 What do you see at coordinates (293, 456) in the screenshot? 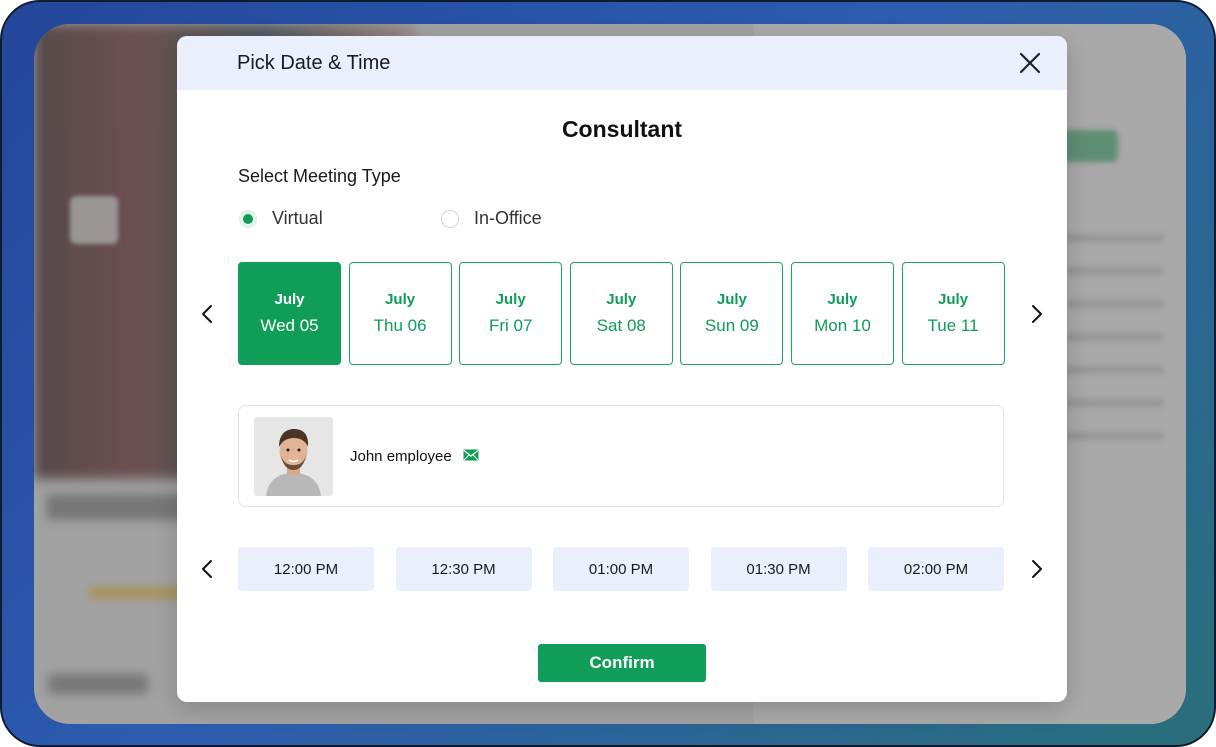
I see `avatar` at bounding box center [293, 456].